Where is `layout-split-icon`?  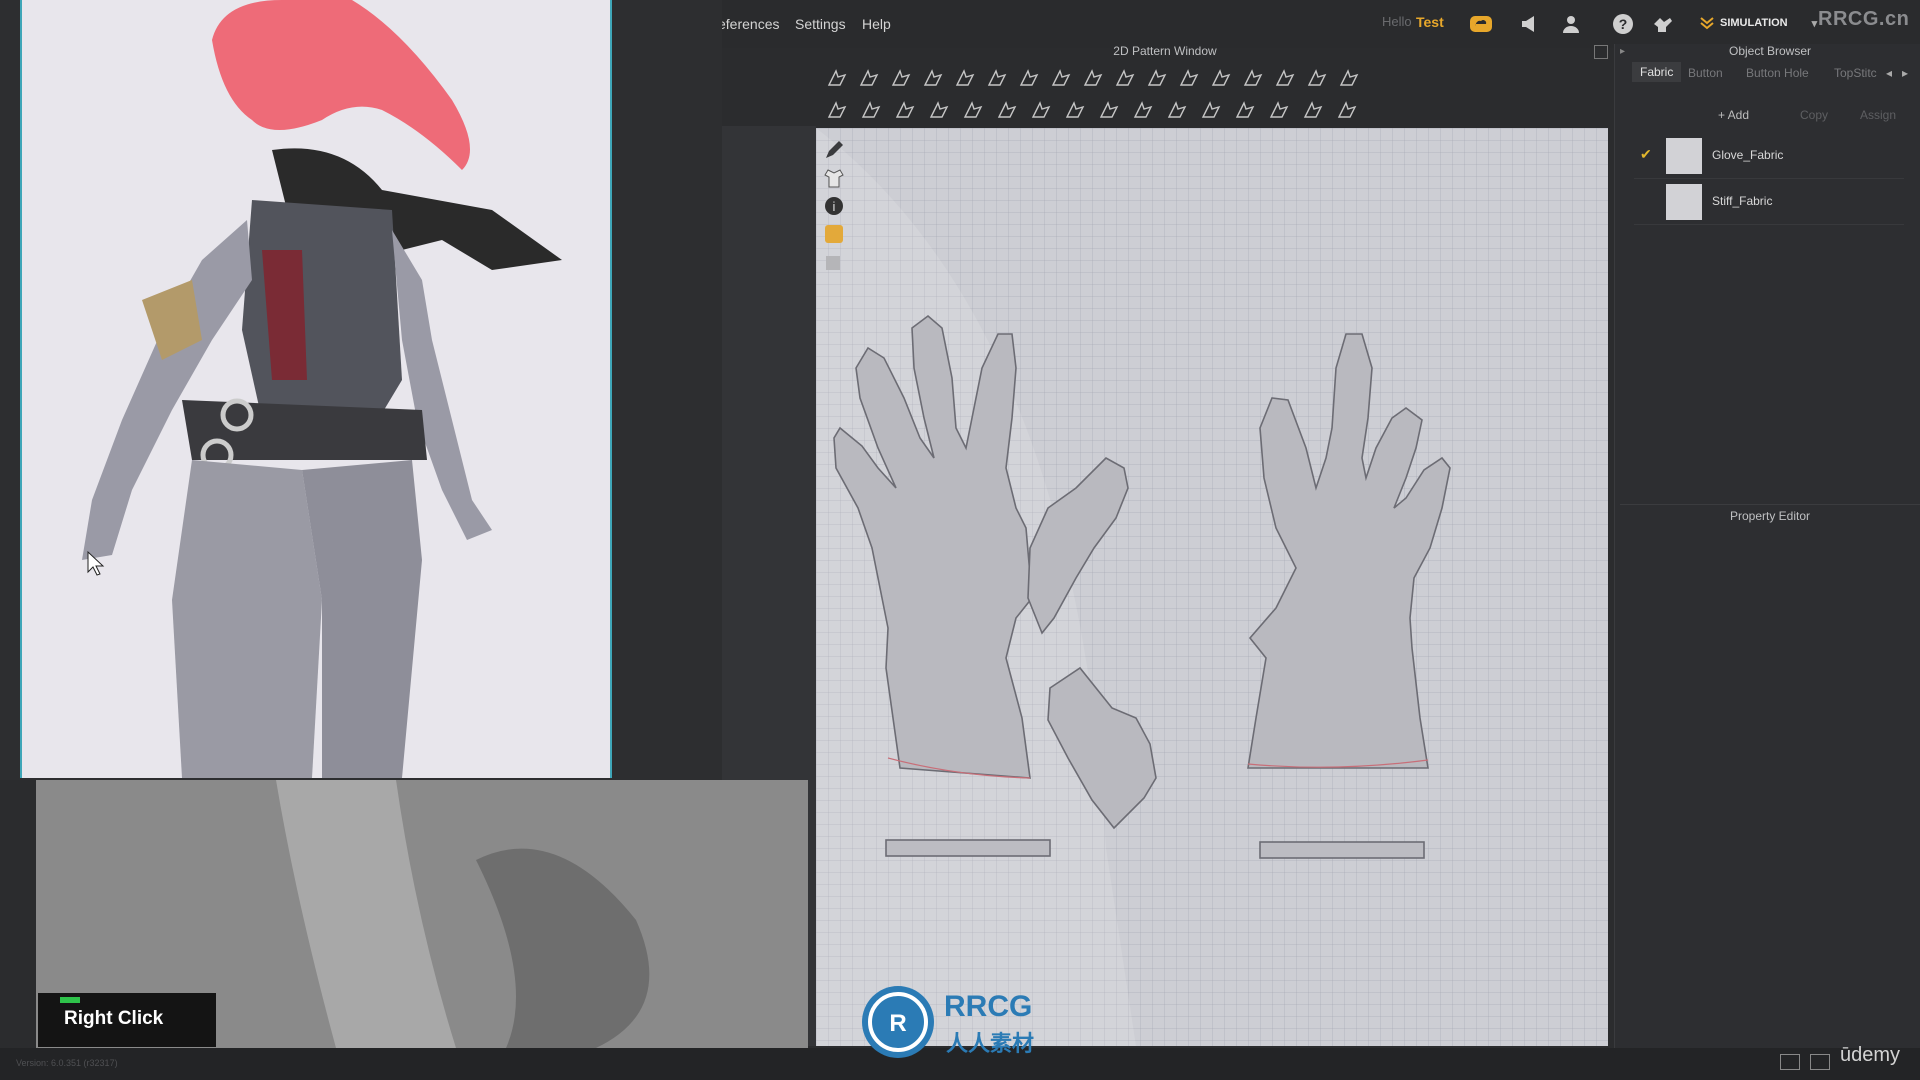
layout-split-icon is located at coordinates (1820, 1062).